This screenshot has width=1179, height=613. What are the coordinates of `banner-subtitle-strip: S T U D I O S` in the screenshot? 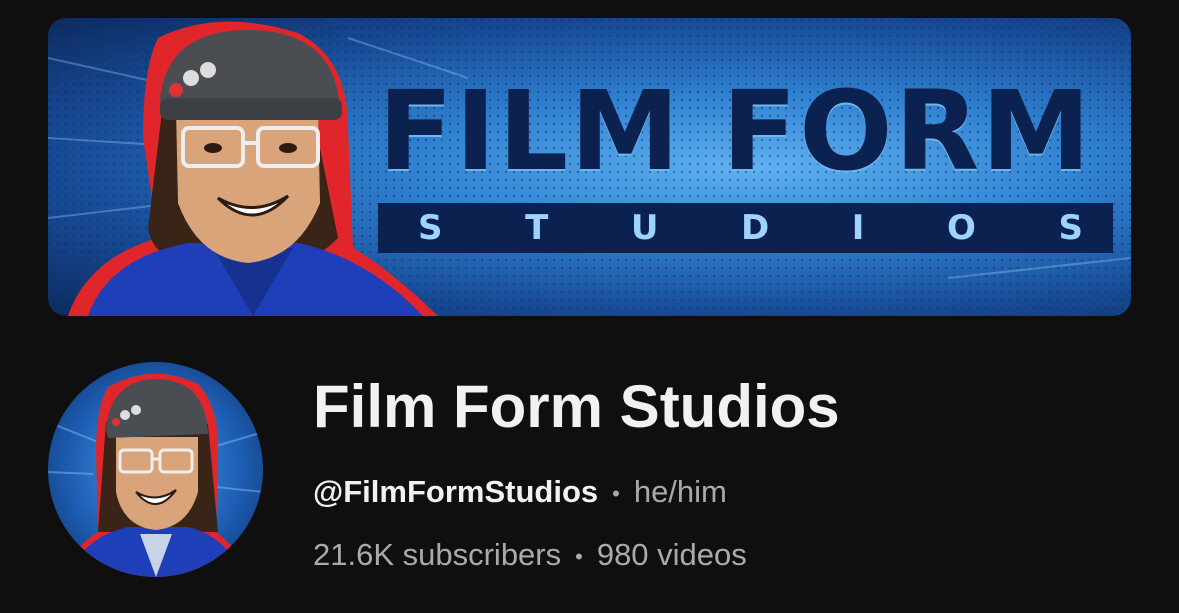 It's located at (745, 228).